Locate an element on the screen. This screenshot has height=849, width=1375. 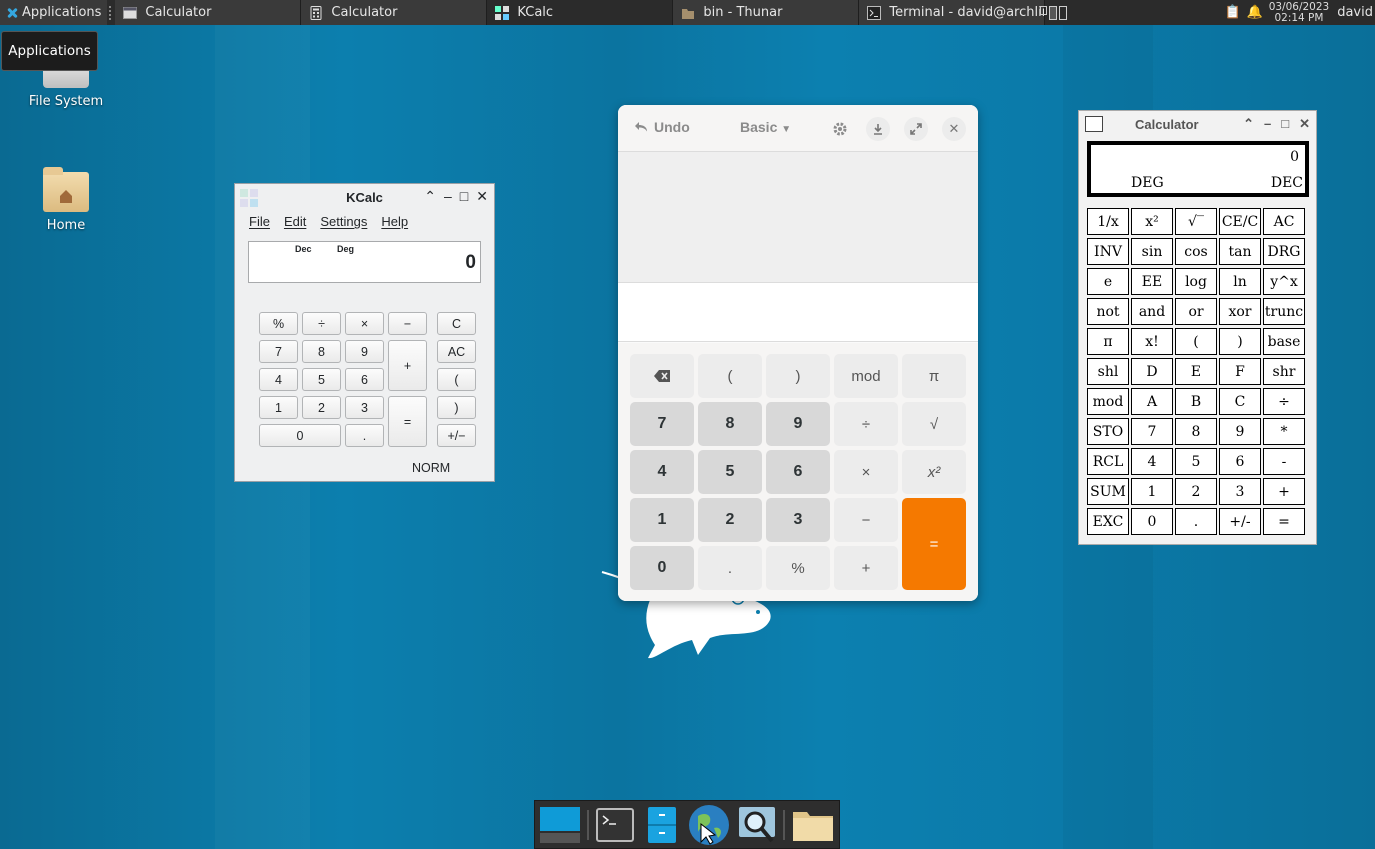
xcalc-key-symbol-button: ) is located at coordinates (1240, 341).